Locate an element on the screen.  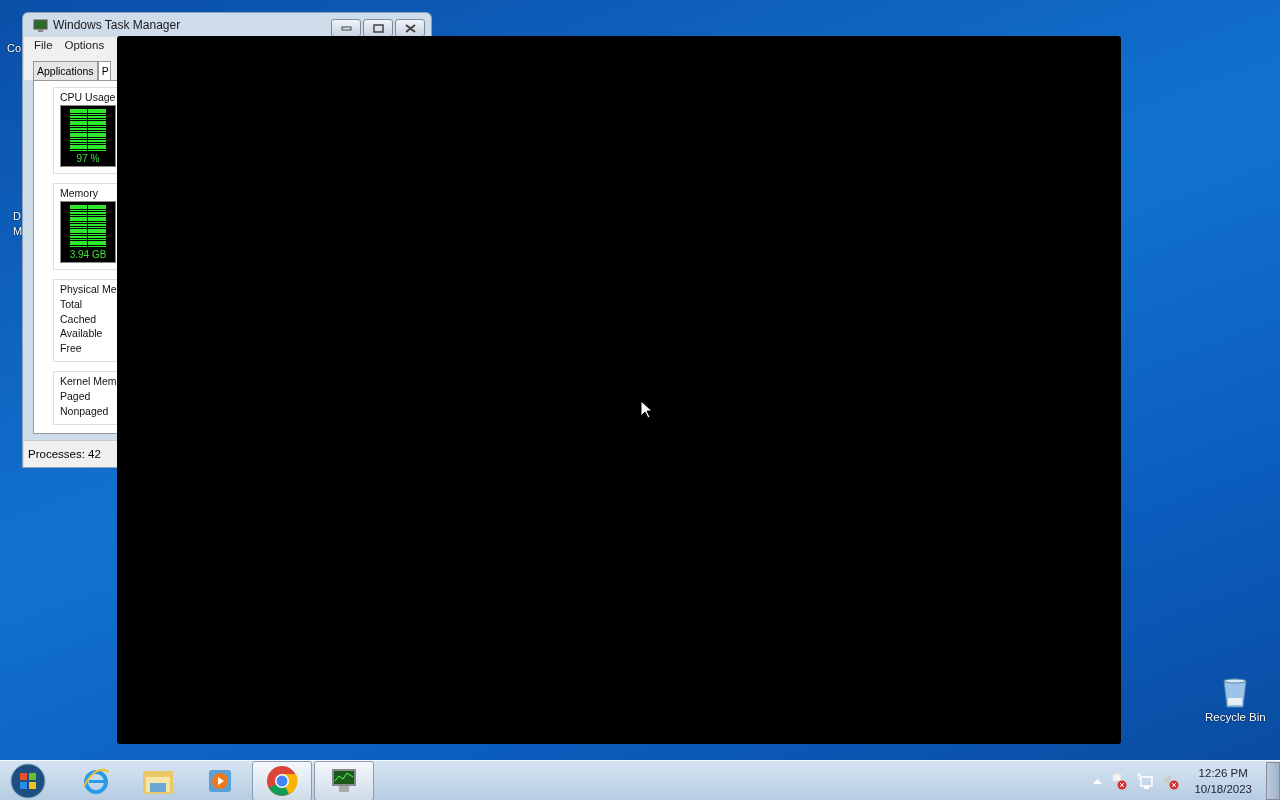
clock: 12:26 PM 10/18/2023 is located at coordinates (1223, 781).